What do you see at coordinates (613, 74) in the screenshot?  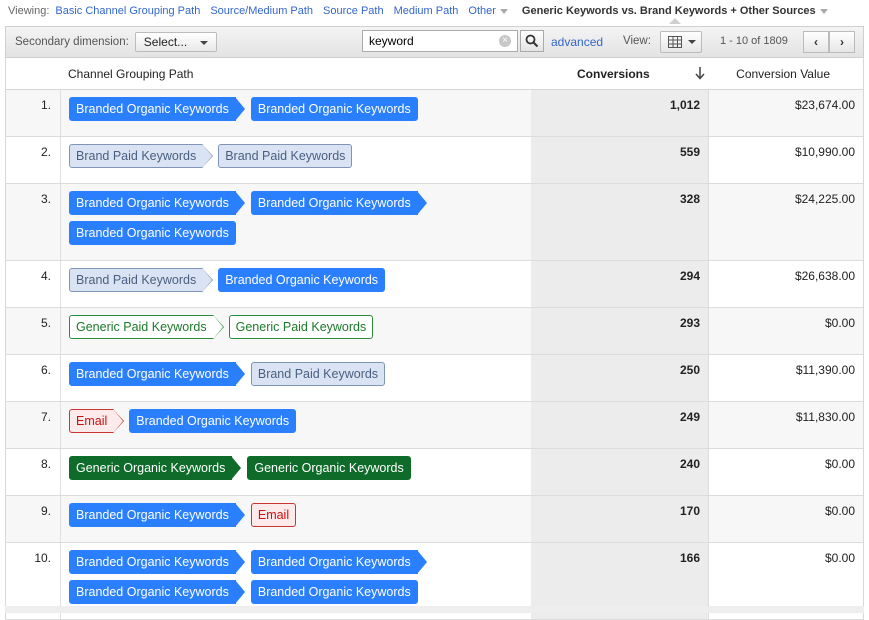 I see `column-header-conversions: Conversions` at bounding box center [613, 74].